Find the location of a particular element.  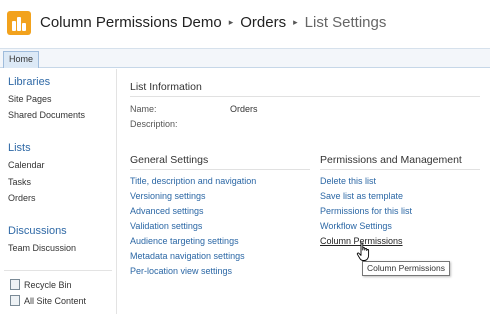

tooltip: Column Permissions is located at coordinates (406, 268).